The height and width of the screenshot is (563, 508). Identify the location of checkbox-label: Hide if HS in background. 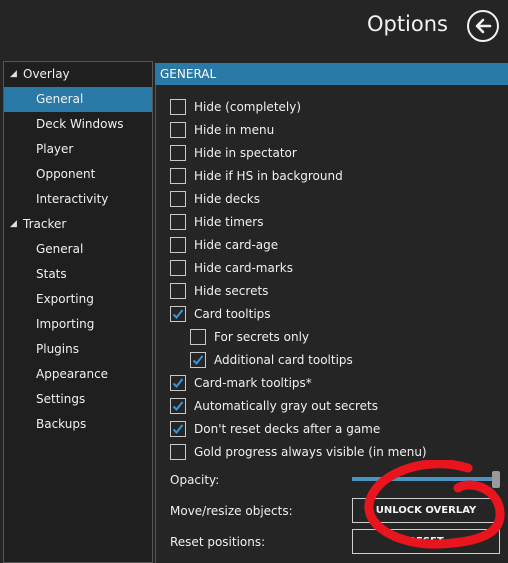
(268, 176).